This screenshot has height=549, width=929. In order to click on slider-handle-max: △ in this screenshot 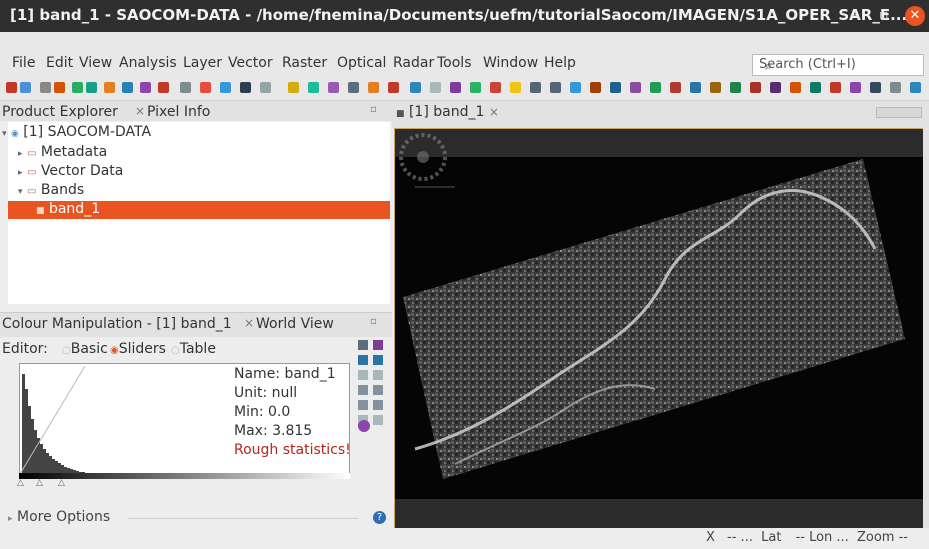, I will do `click(61, 483)`.